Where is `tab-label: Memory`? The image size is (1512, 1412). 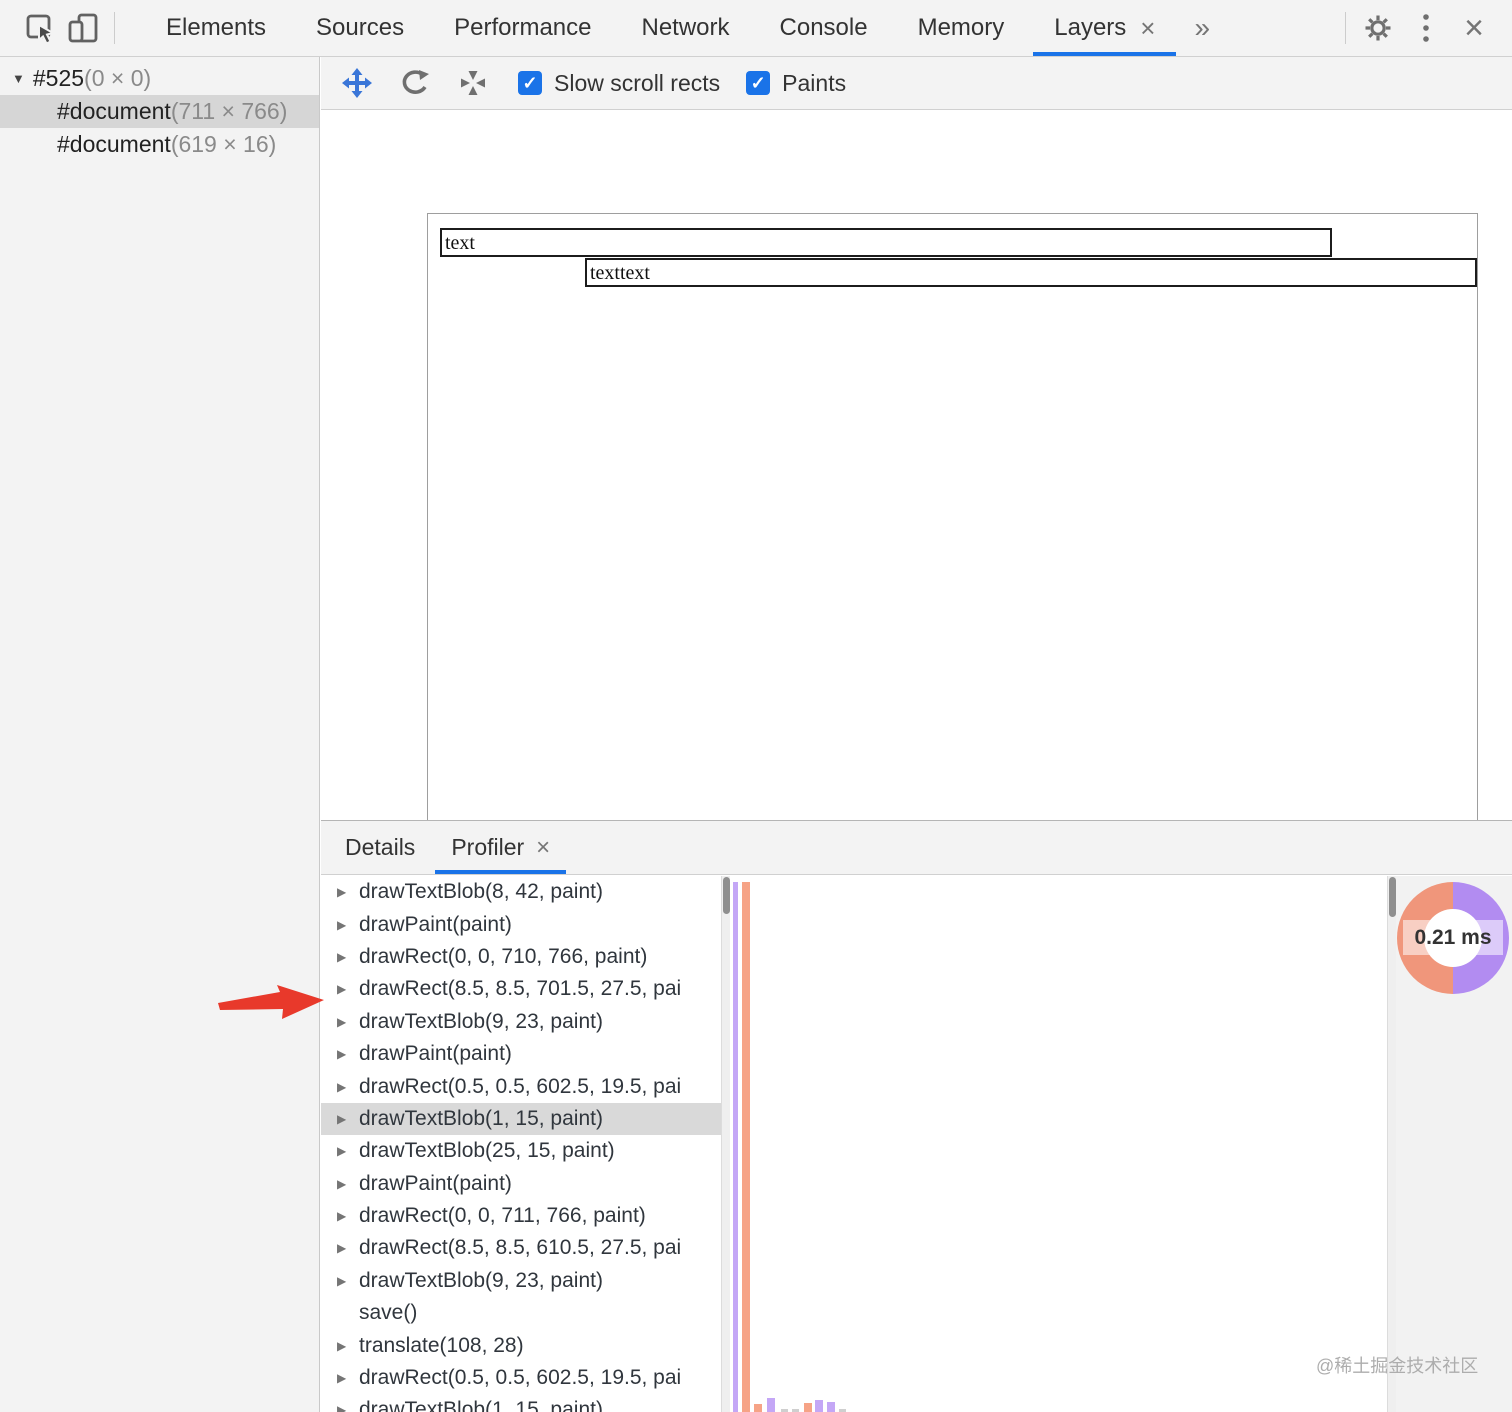 tab-label: Memory is located at coordinates (961, 27).